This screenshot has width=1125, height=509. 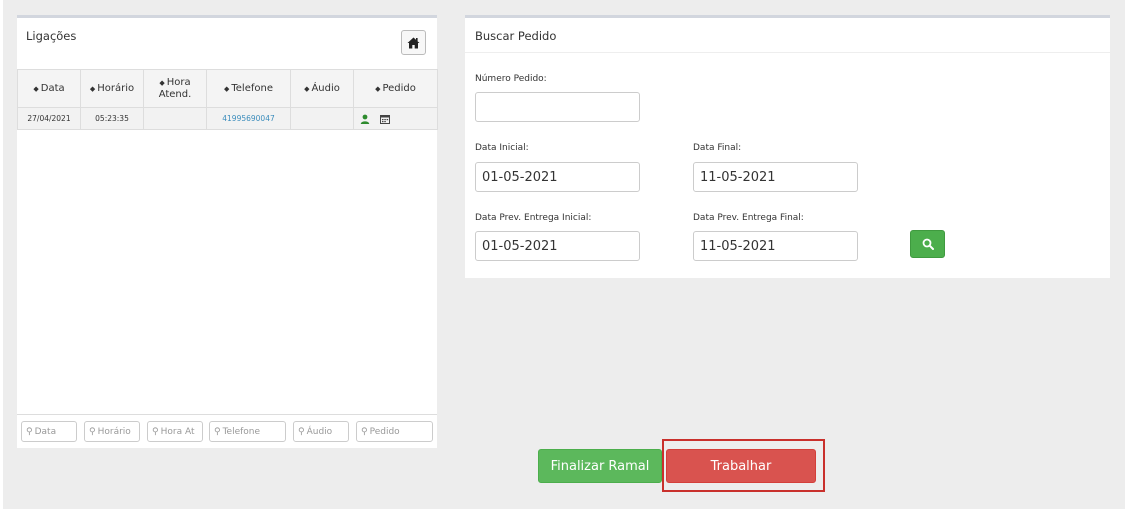 I want to click on column-header-audio: ◆ Áudio, so click(x=322, y=88).